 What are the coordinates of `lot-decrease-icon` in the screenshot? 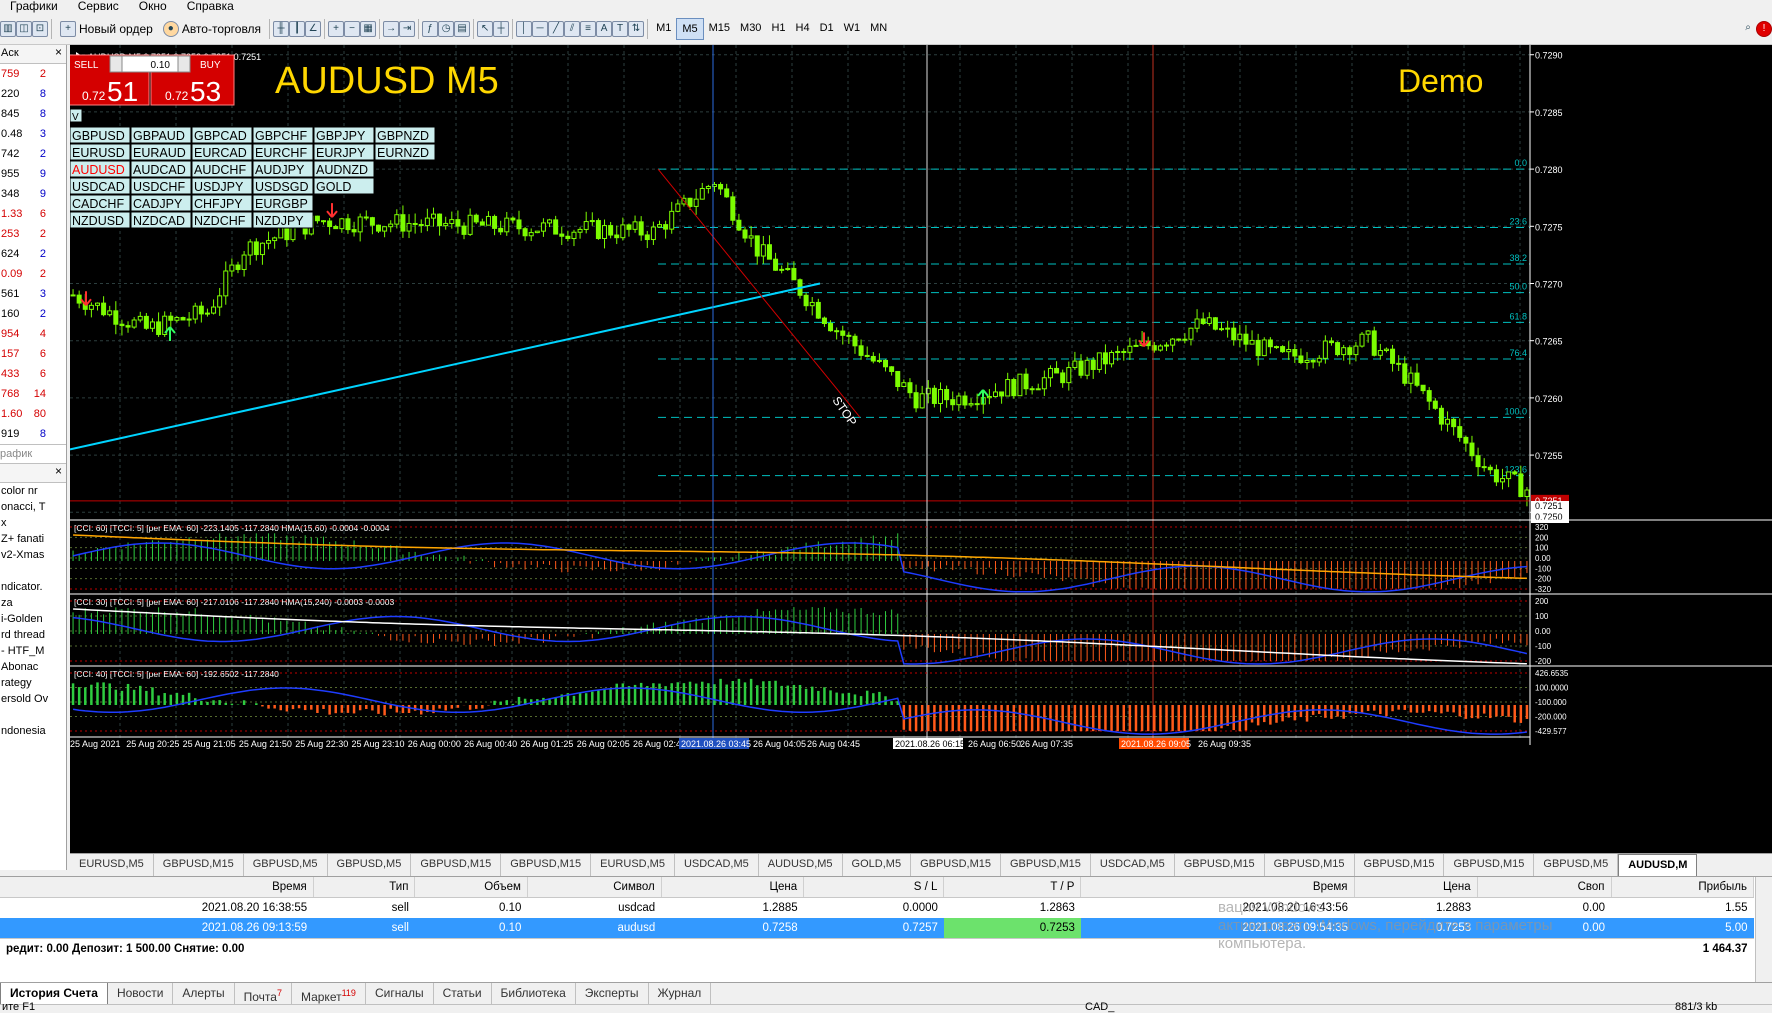 It's located at (116, 64).